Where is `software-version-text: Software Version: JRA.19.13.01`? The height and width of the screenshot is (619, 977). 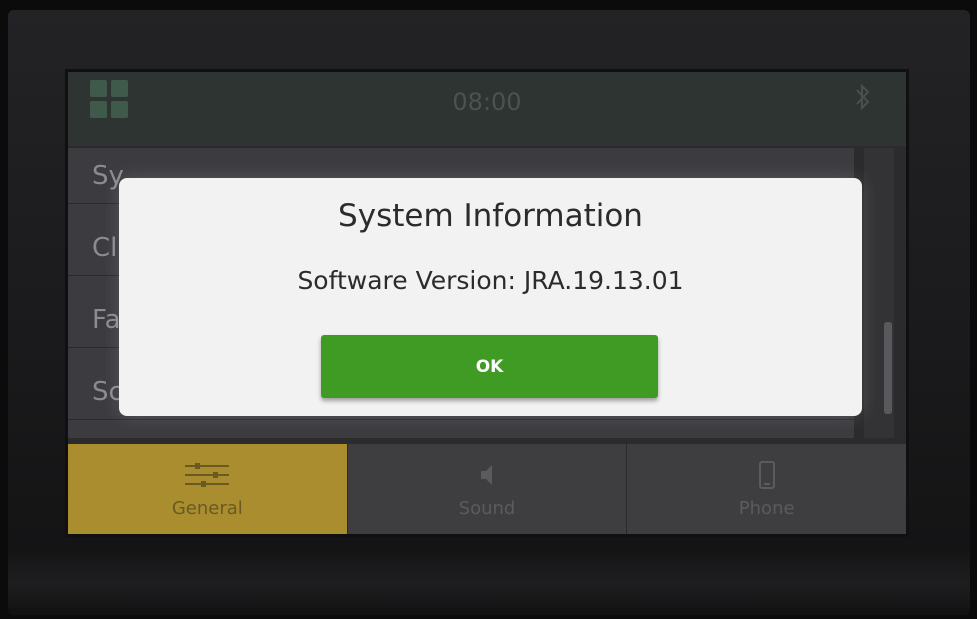
software-version-text: Software Version: JRA.19.13.01 is located at coordinates (490, 280).